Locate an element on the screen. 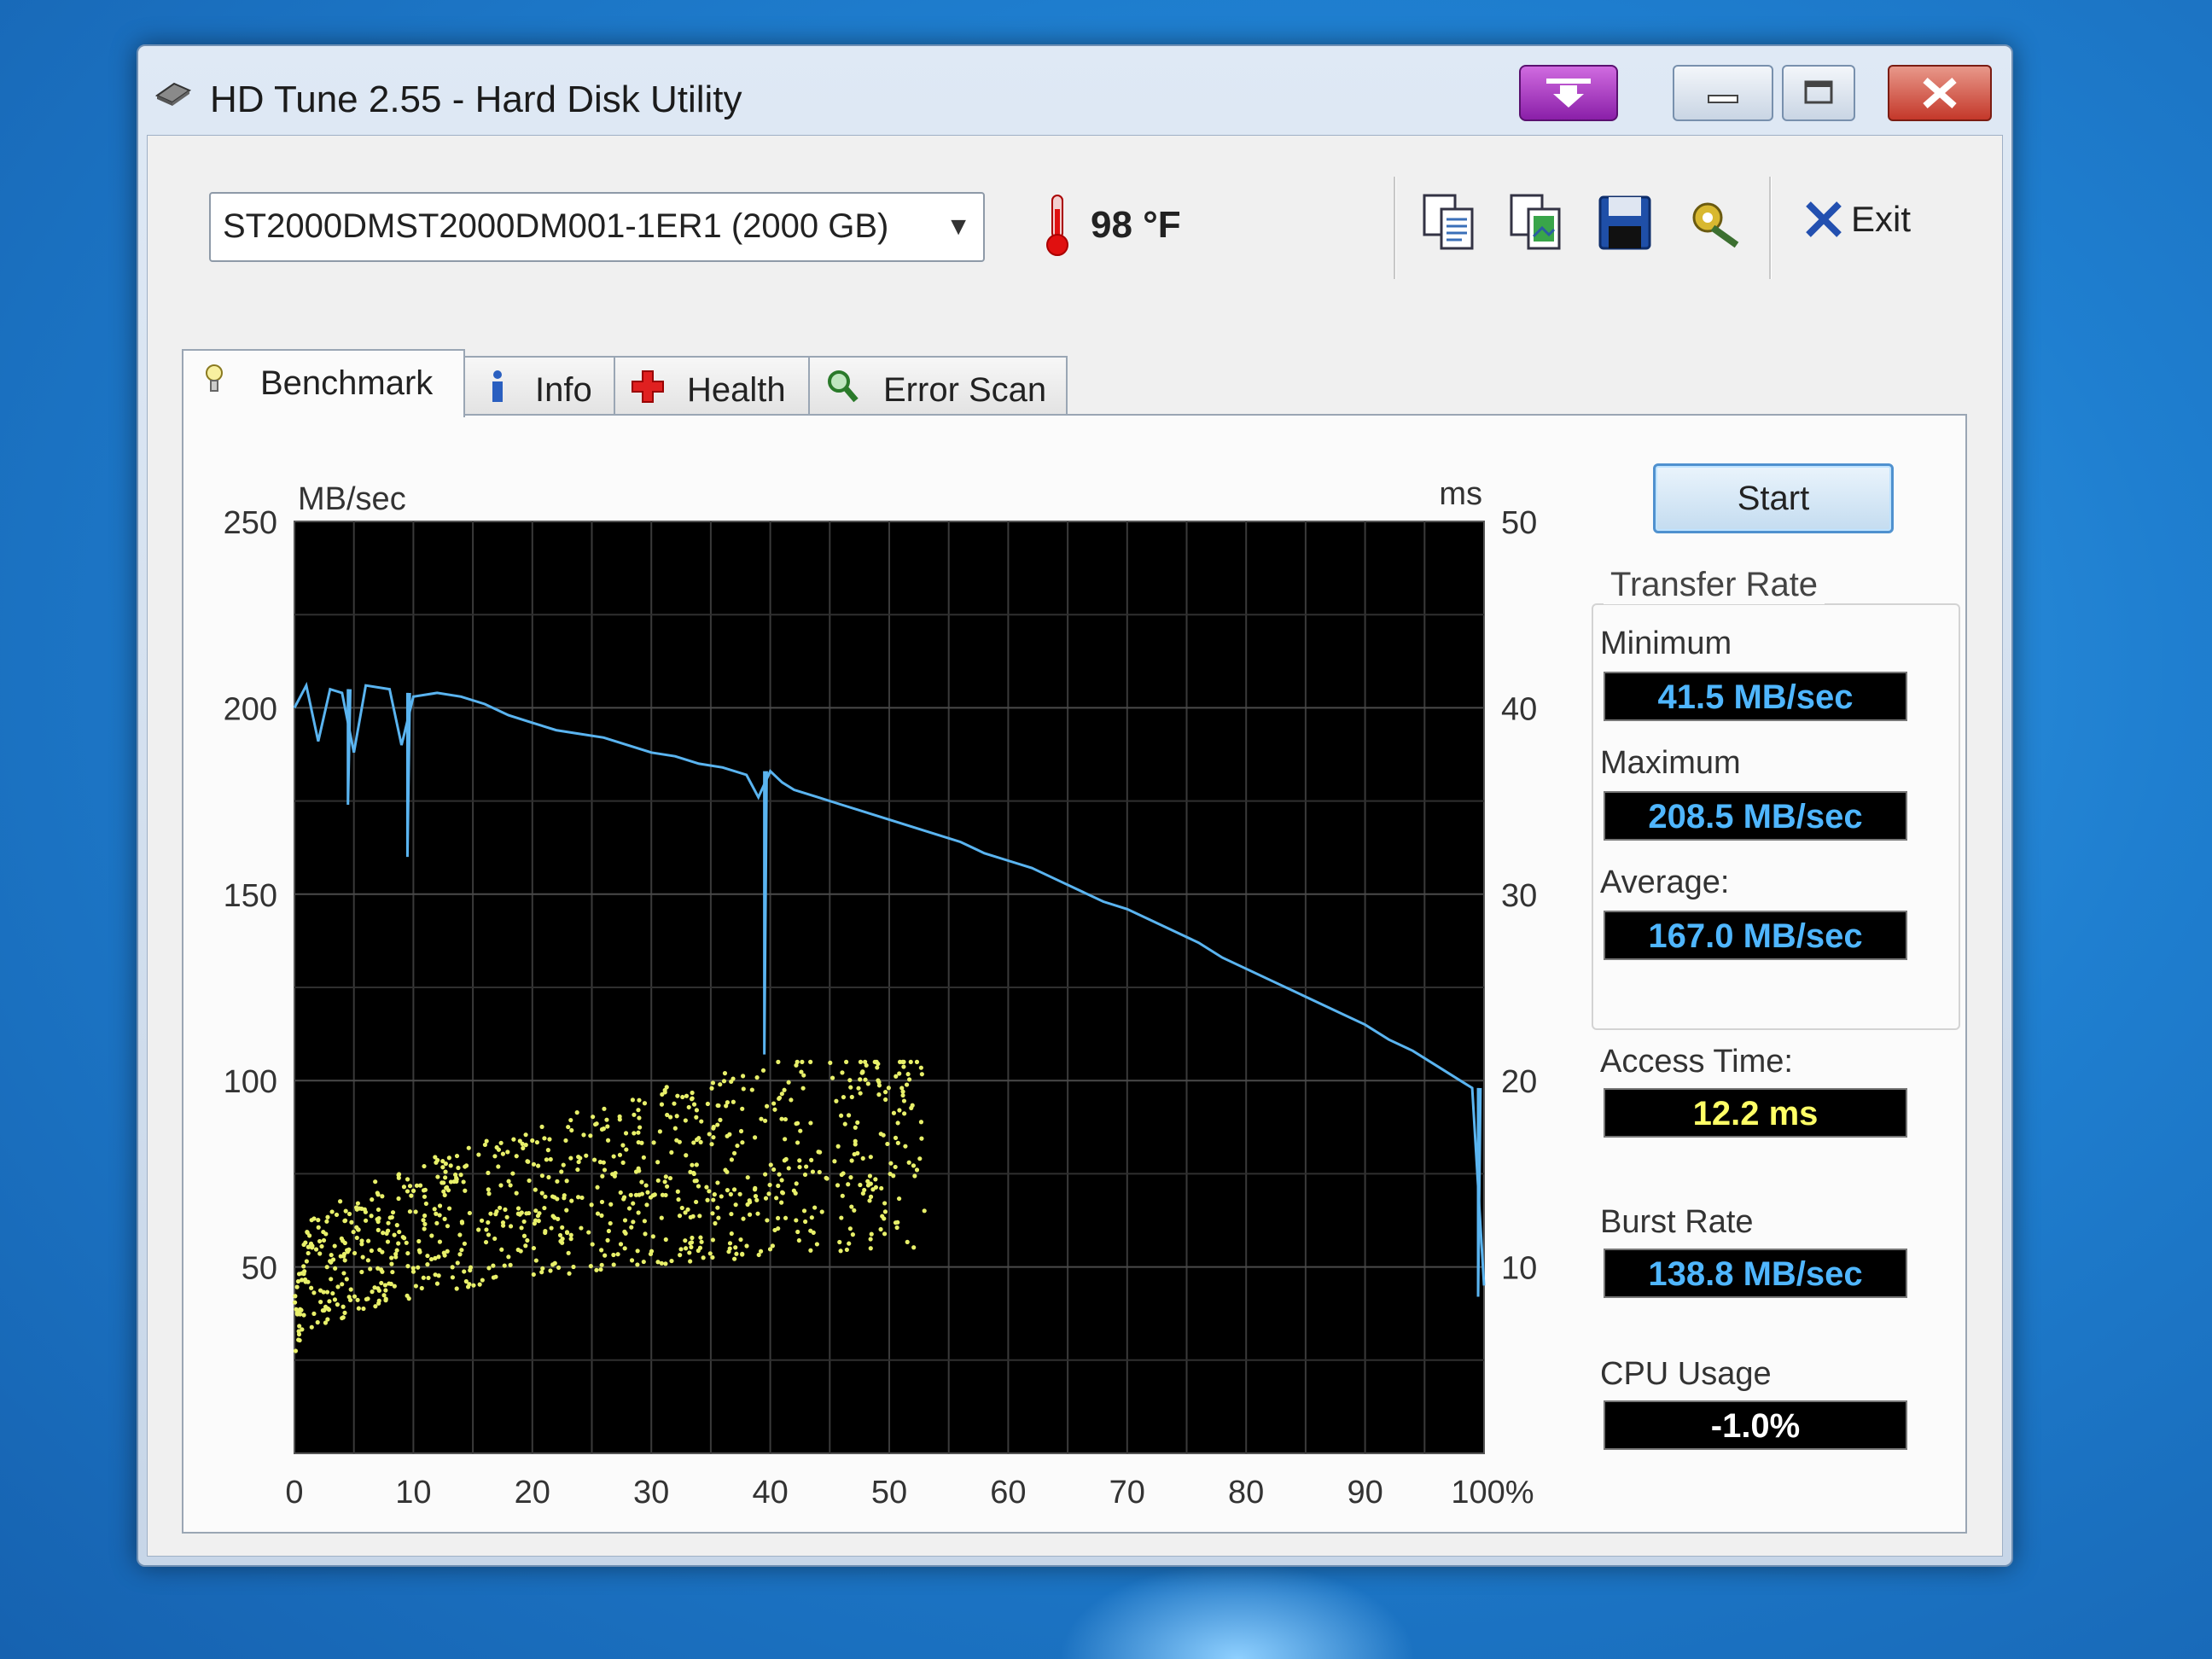 The width and height of the screenshot is (2212, 1659). exit-x-icon is located at coordinates (1824, 219).